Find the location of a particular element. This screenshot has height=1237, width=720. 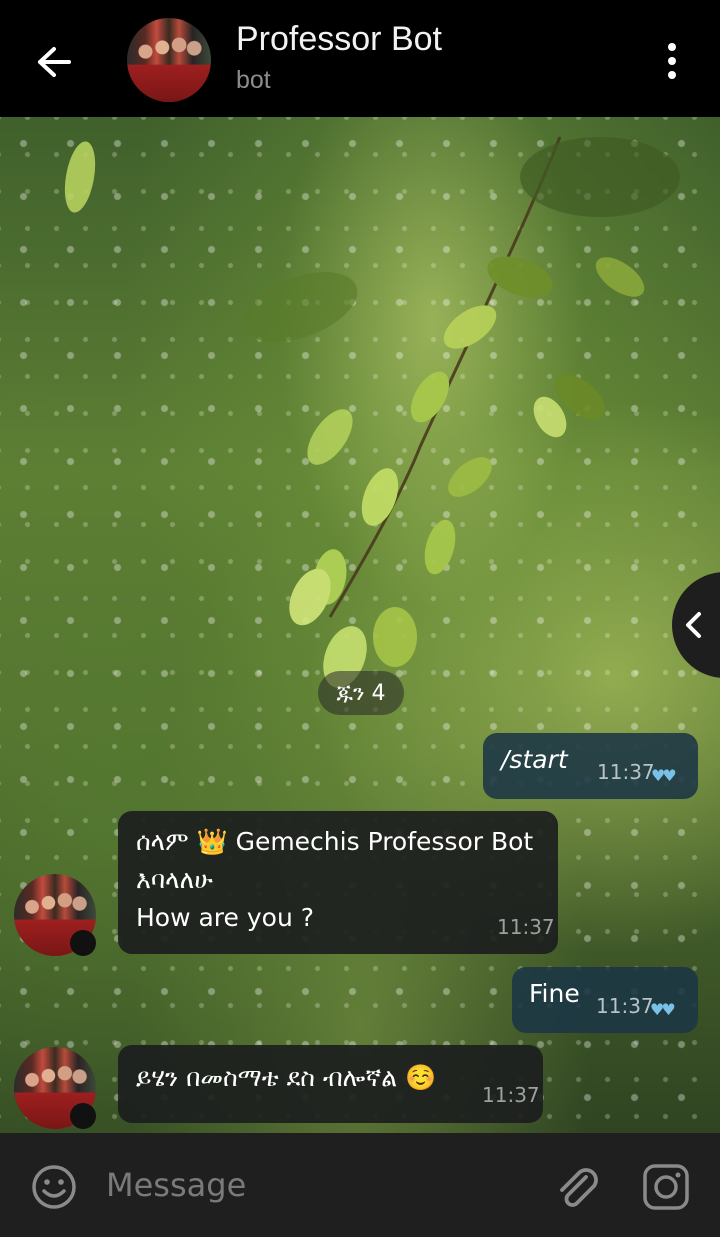

arrow-left-icon is located at coordinates (54, 62).